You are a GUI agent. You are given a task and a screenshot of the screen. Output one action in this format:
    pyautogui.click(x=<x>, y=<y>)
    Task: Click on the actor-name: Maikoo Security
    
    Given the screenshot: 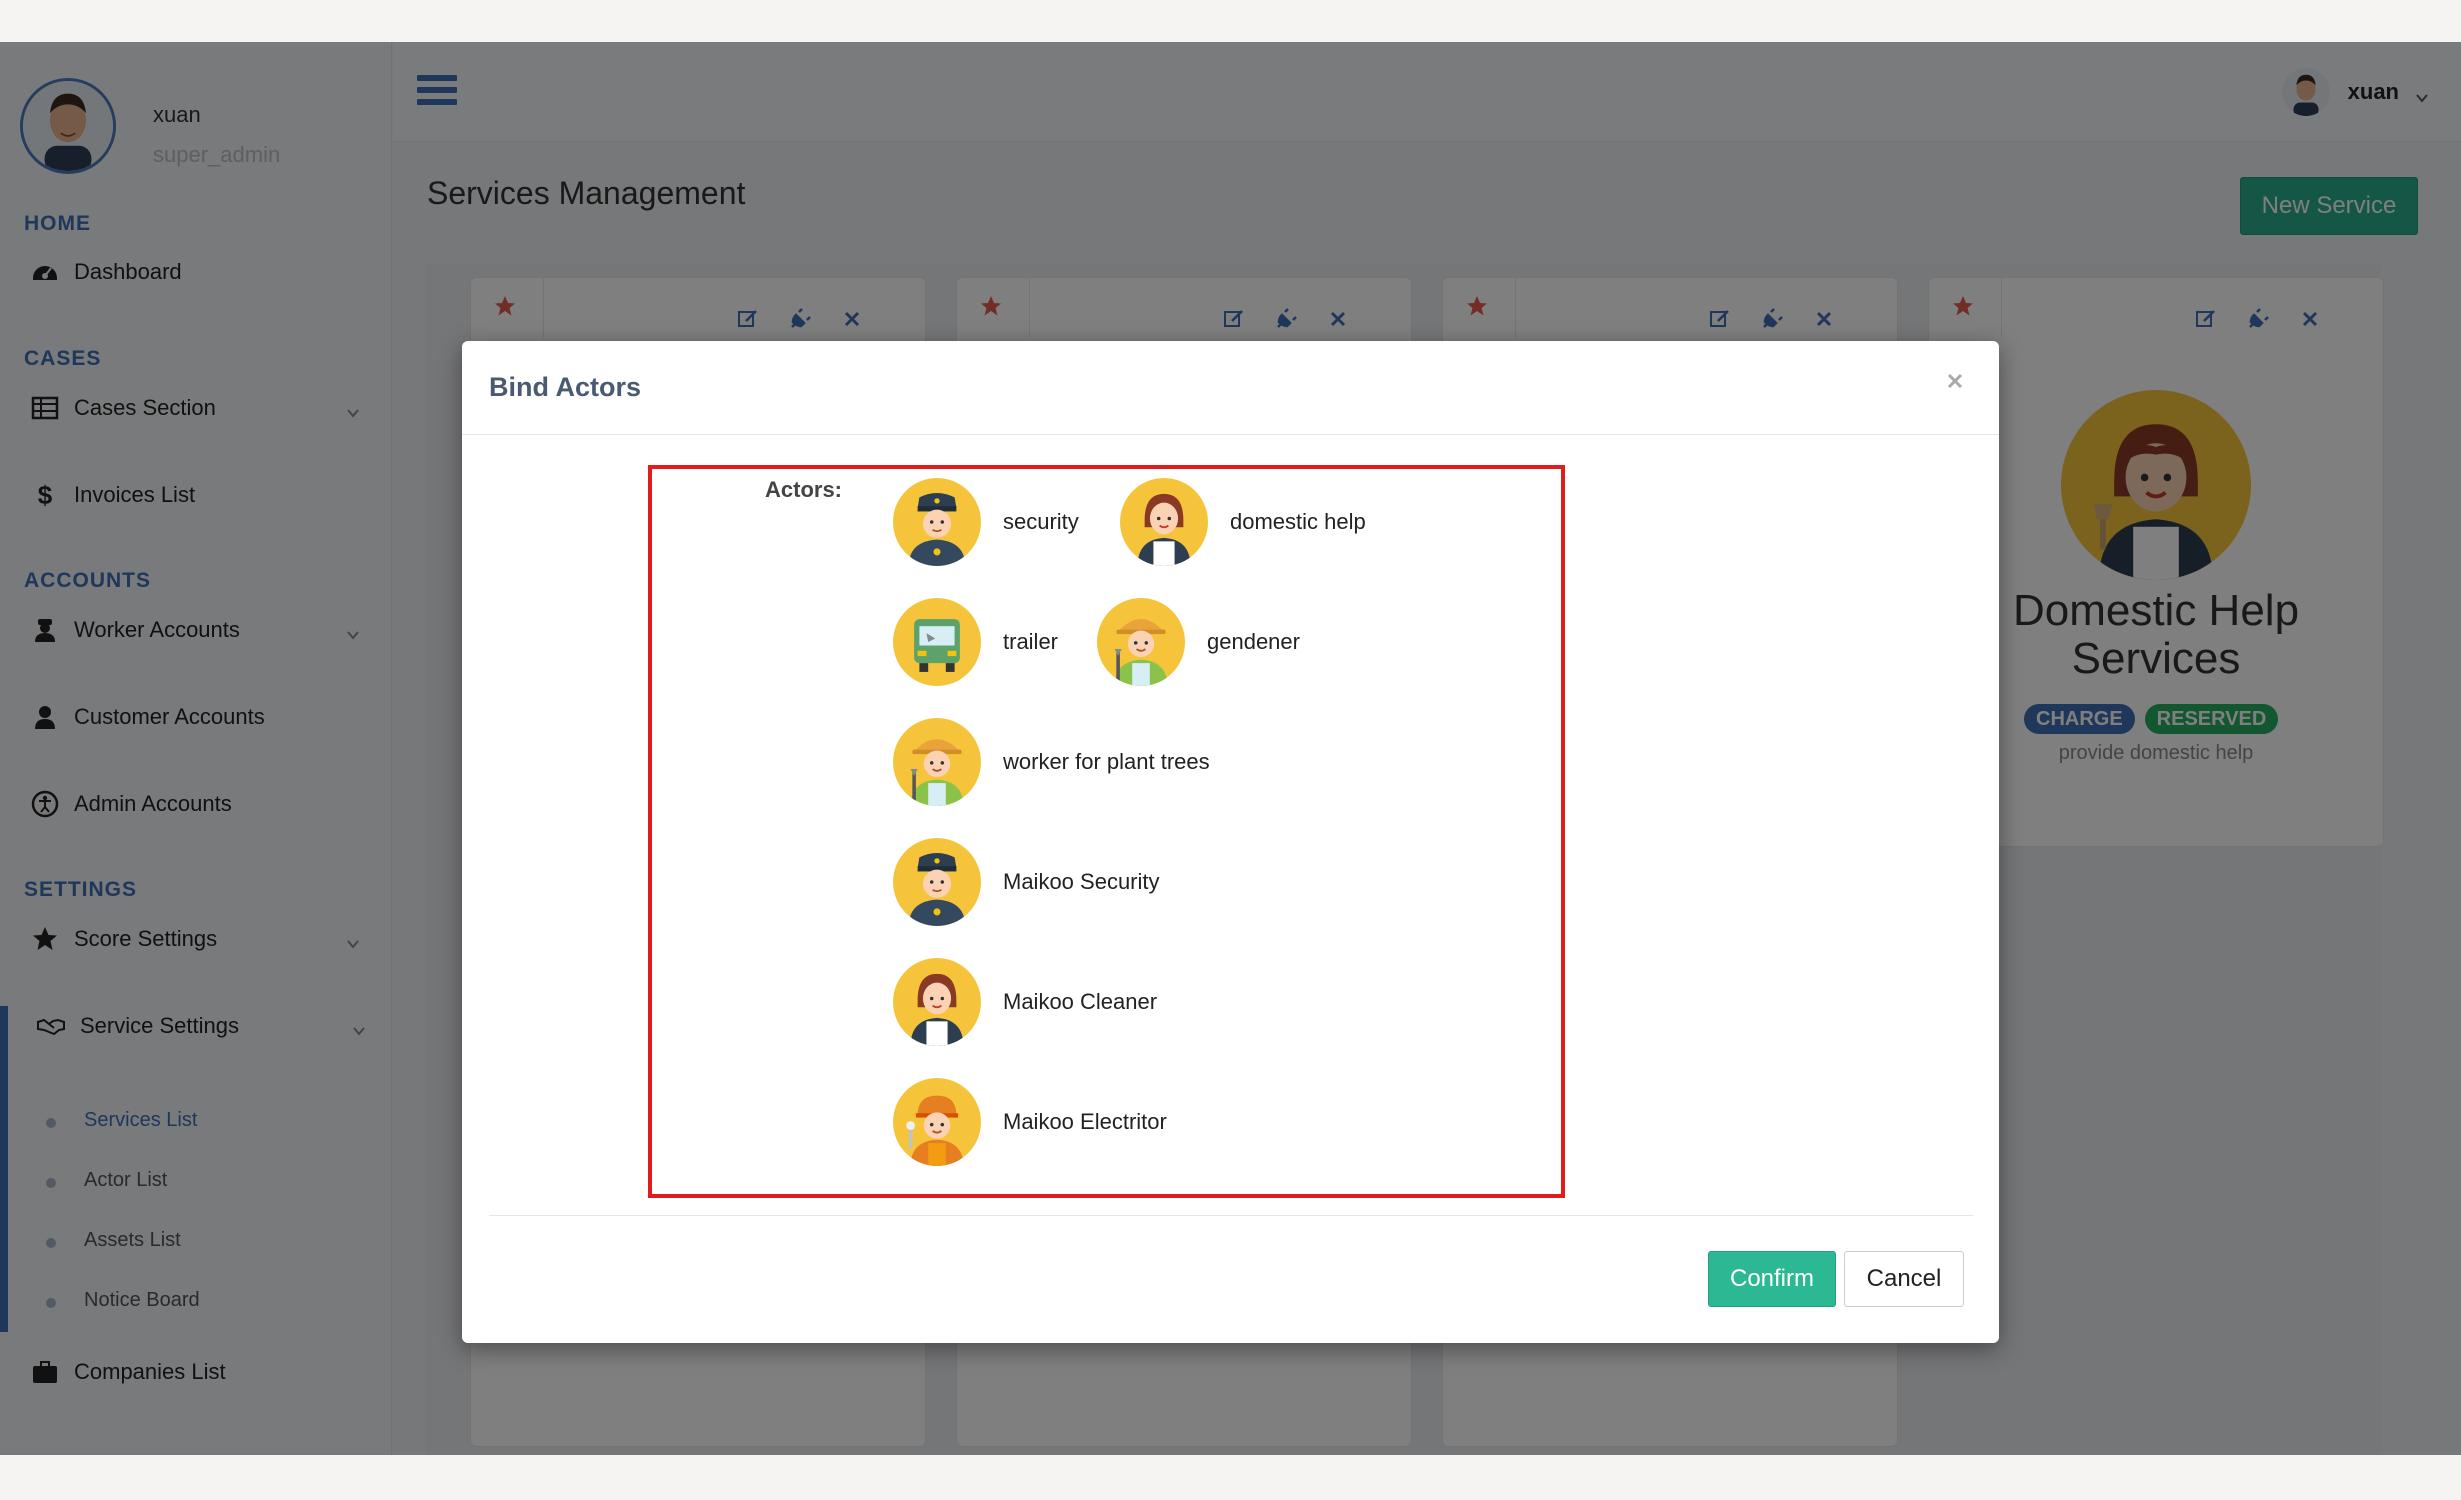 What is the action you would take?
    pyautogui.click(x=1081, y=881)
    